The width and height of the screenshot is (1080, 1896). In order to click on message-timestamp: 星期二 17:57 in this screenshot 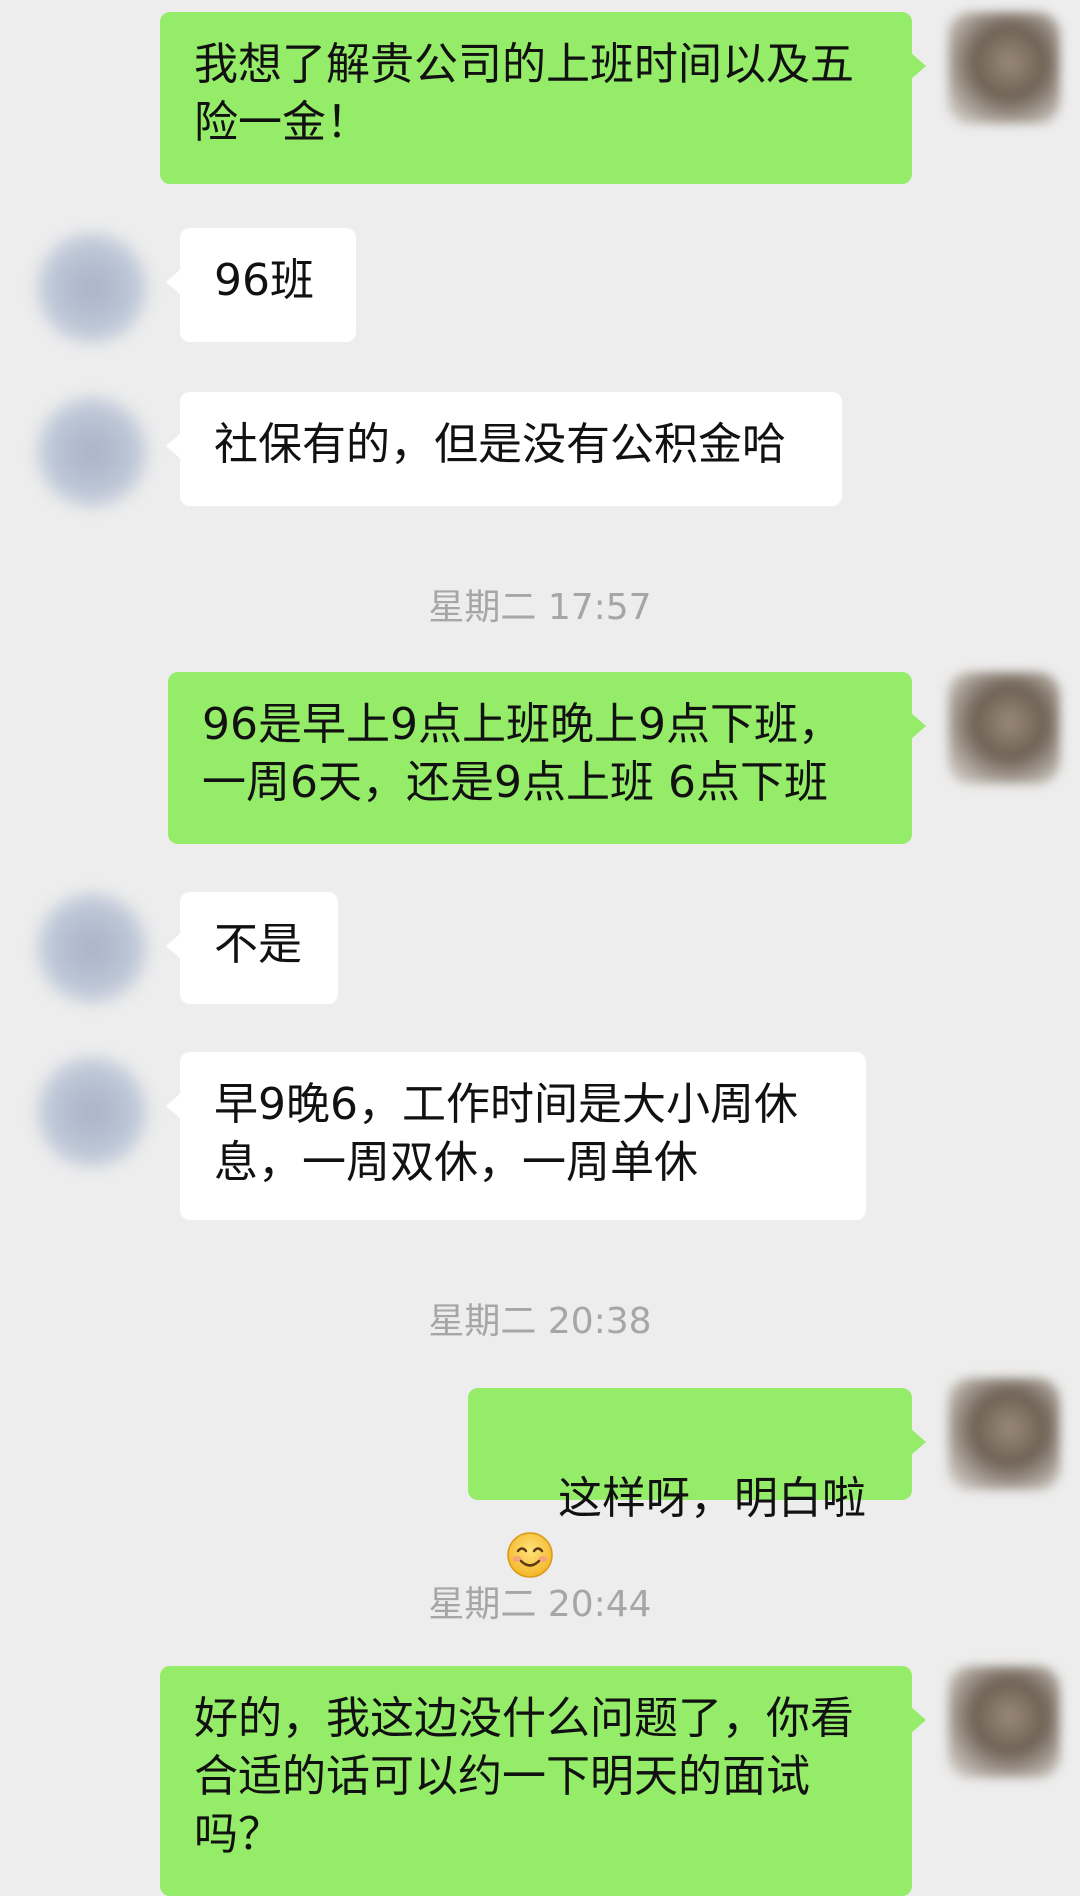, I will do `click(540, 607)`.